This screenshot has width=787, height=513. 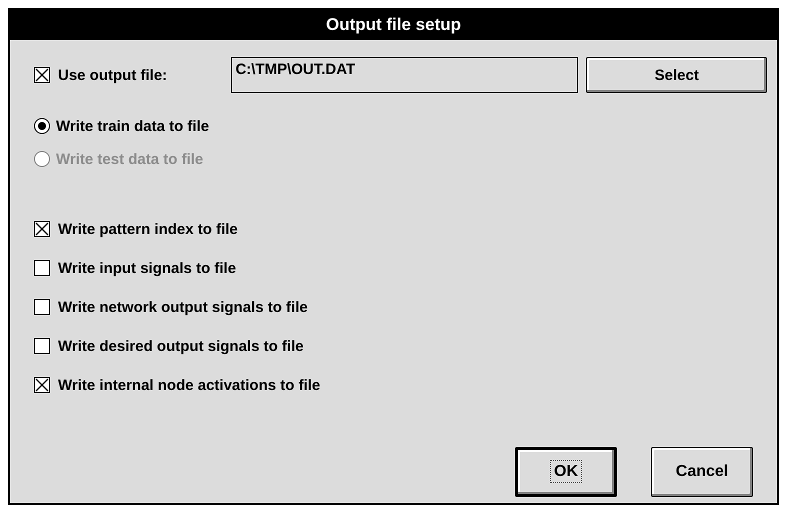 What do you see at coordinates (393, 25) in the screenshot?
I see `window-title: Output file setup` at bounding box center [393, 25].